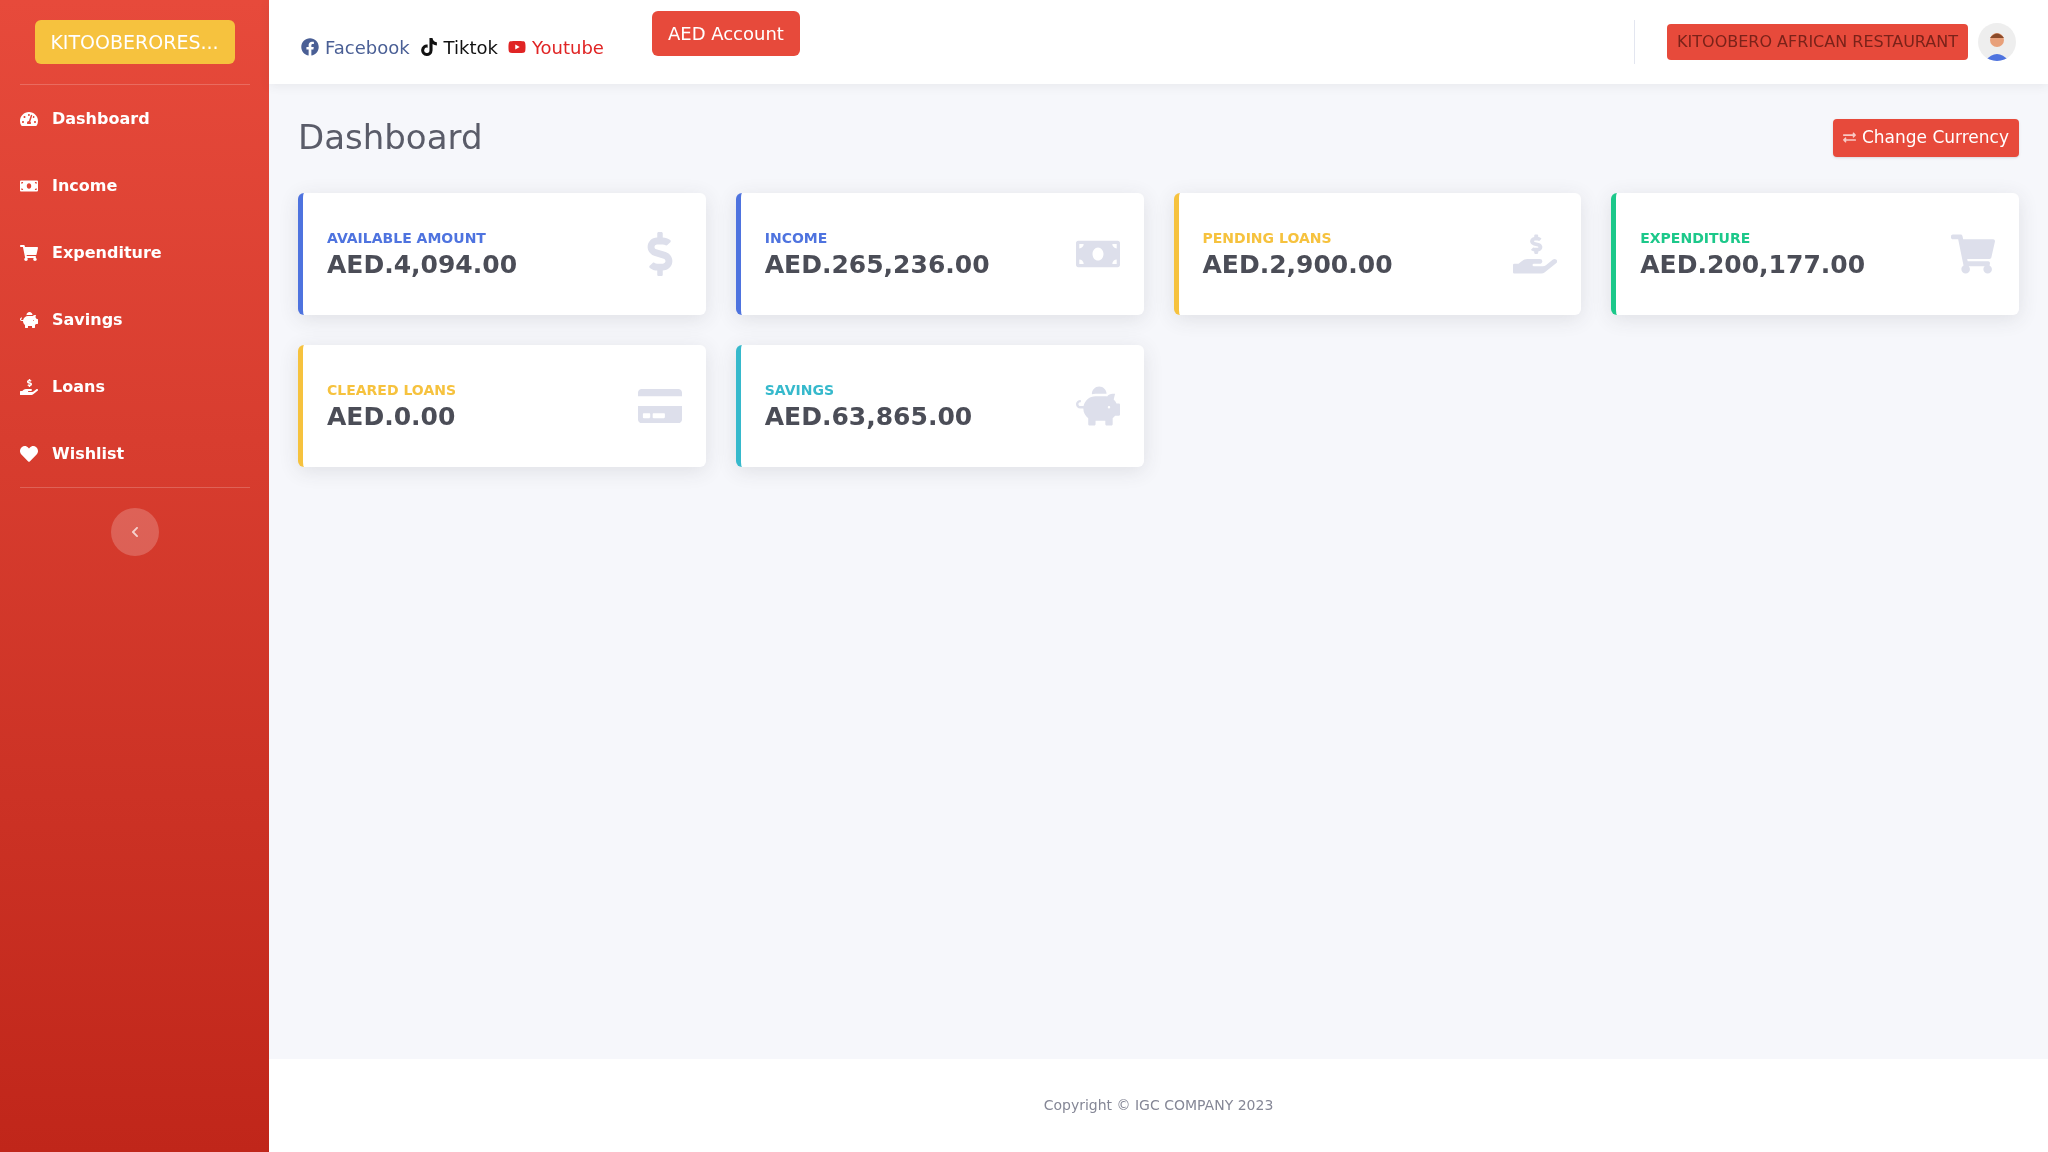 Image resolution: width=2048 pixels, height=1152 pixels. What do you see at coordinates (1997, 42) in the screenshot?
I see `avatar` at bounding box center [1997, 42].